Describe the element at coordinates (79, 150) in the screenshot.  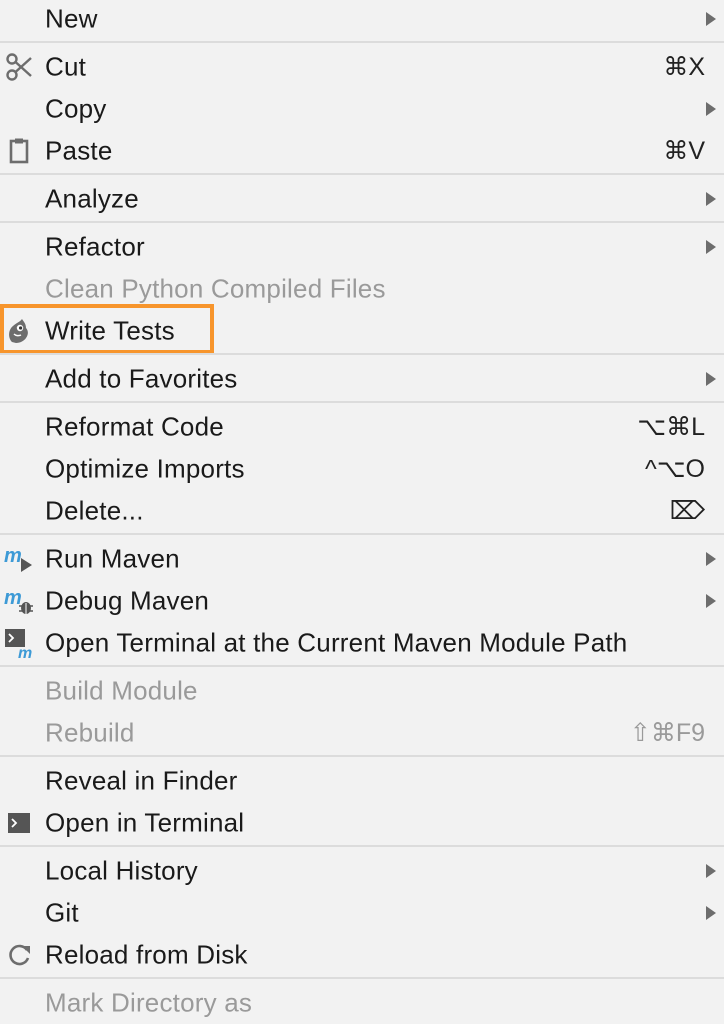
I see `menu-item-label: Paste` at that location.